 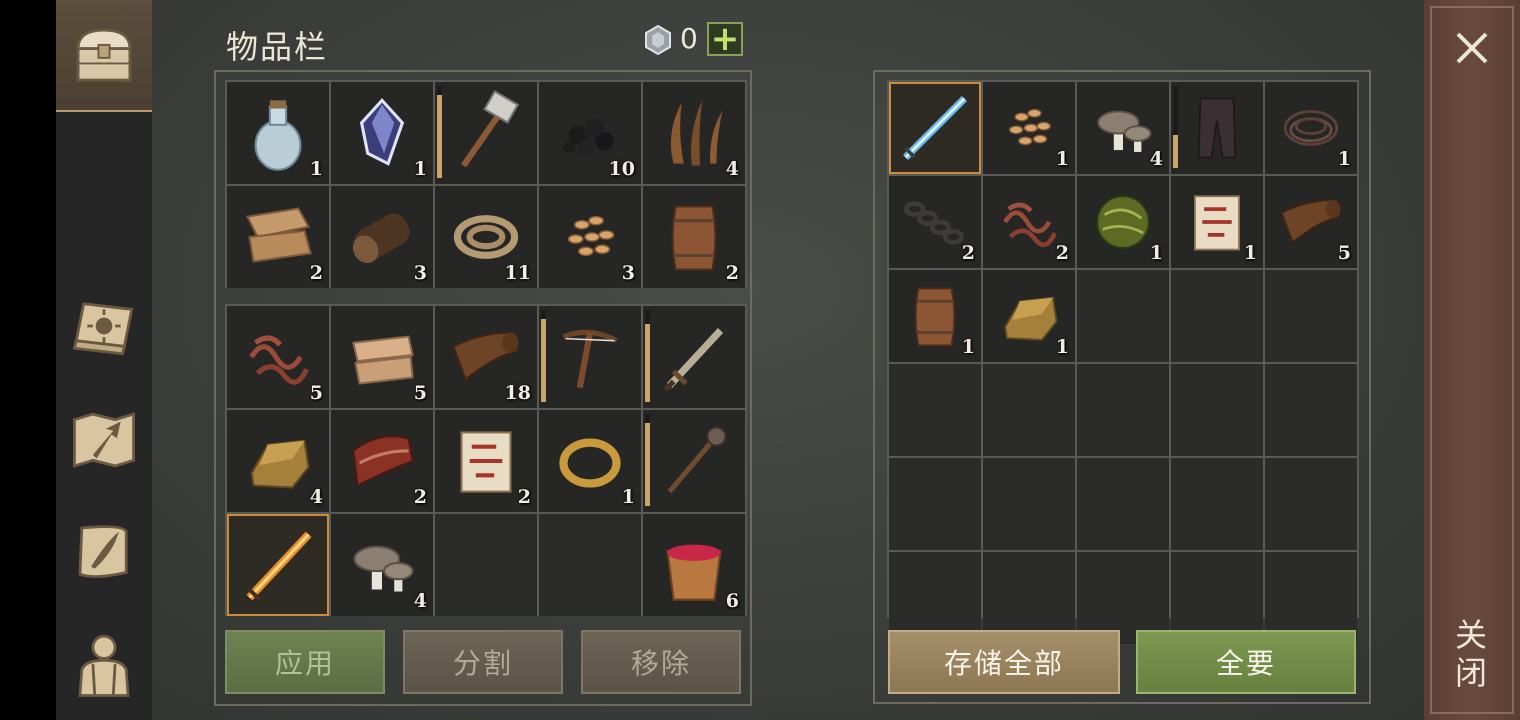 What do you see at coordinates (732, 601) in the screenshot?
I see `item-quantity: 6` at bounding box center [732, 601].